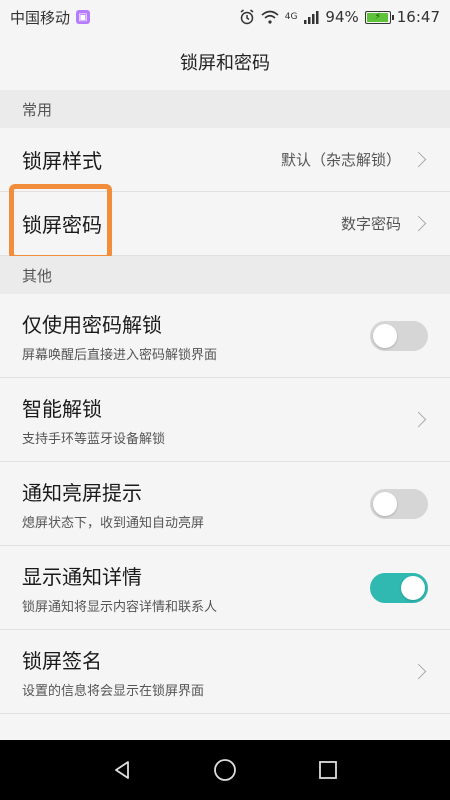  I want to click on row-value: 默认（杂志解锁）, so click(340, 160).